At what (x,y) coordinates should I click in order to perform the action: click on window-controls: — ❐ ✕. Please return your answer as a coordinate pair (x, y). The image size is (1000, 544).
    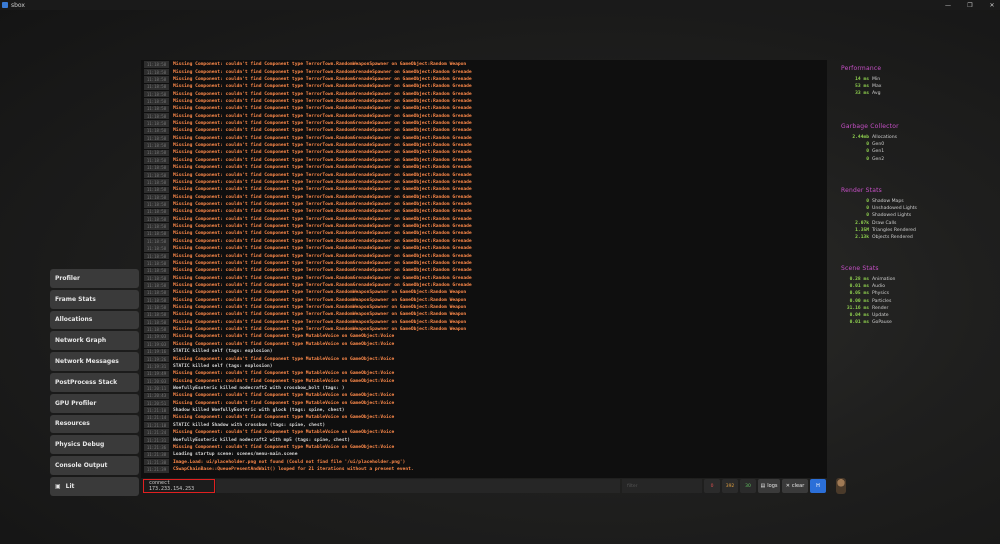
    Looking at the image, I should click on (970, 5).